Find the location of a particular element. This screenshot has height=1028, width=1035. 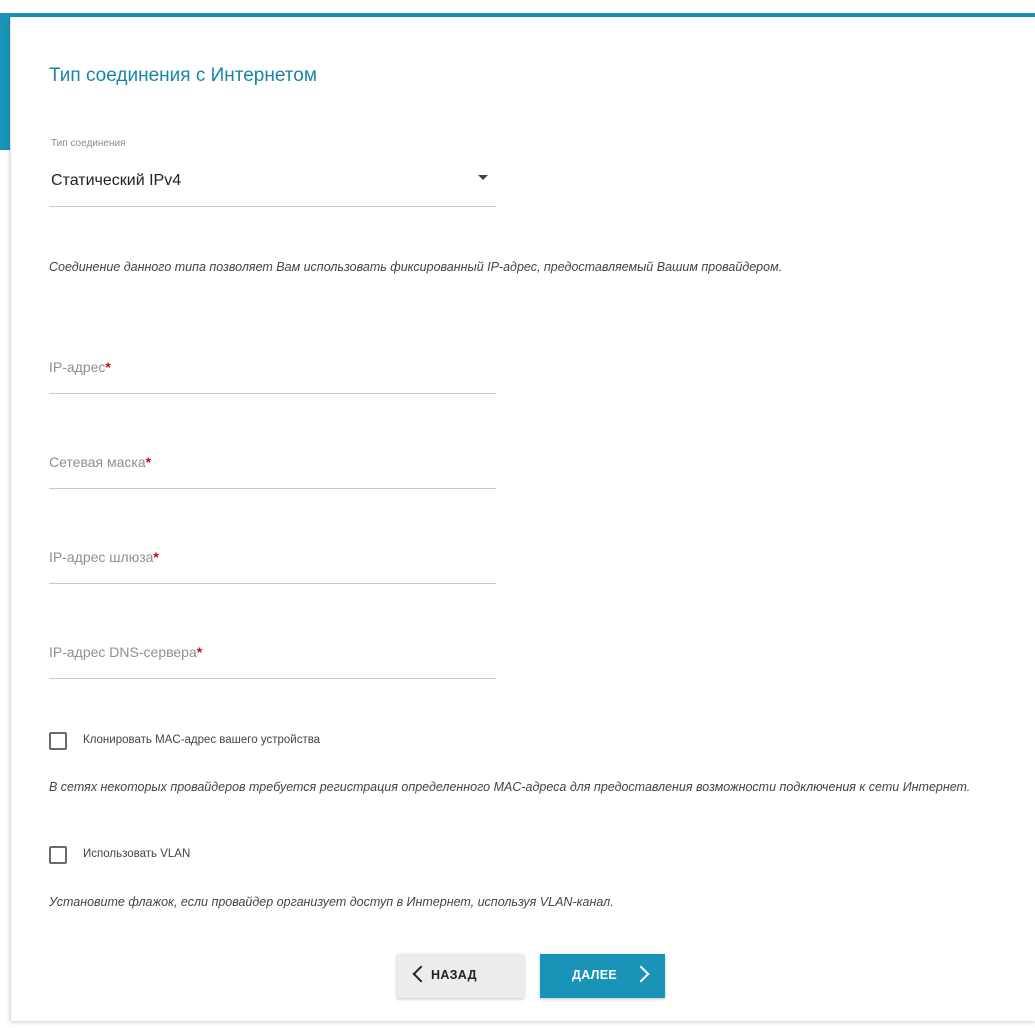

gateway-field: IP-адрес шлюза* is located at coordinates (274, 562).